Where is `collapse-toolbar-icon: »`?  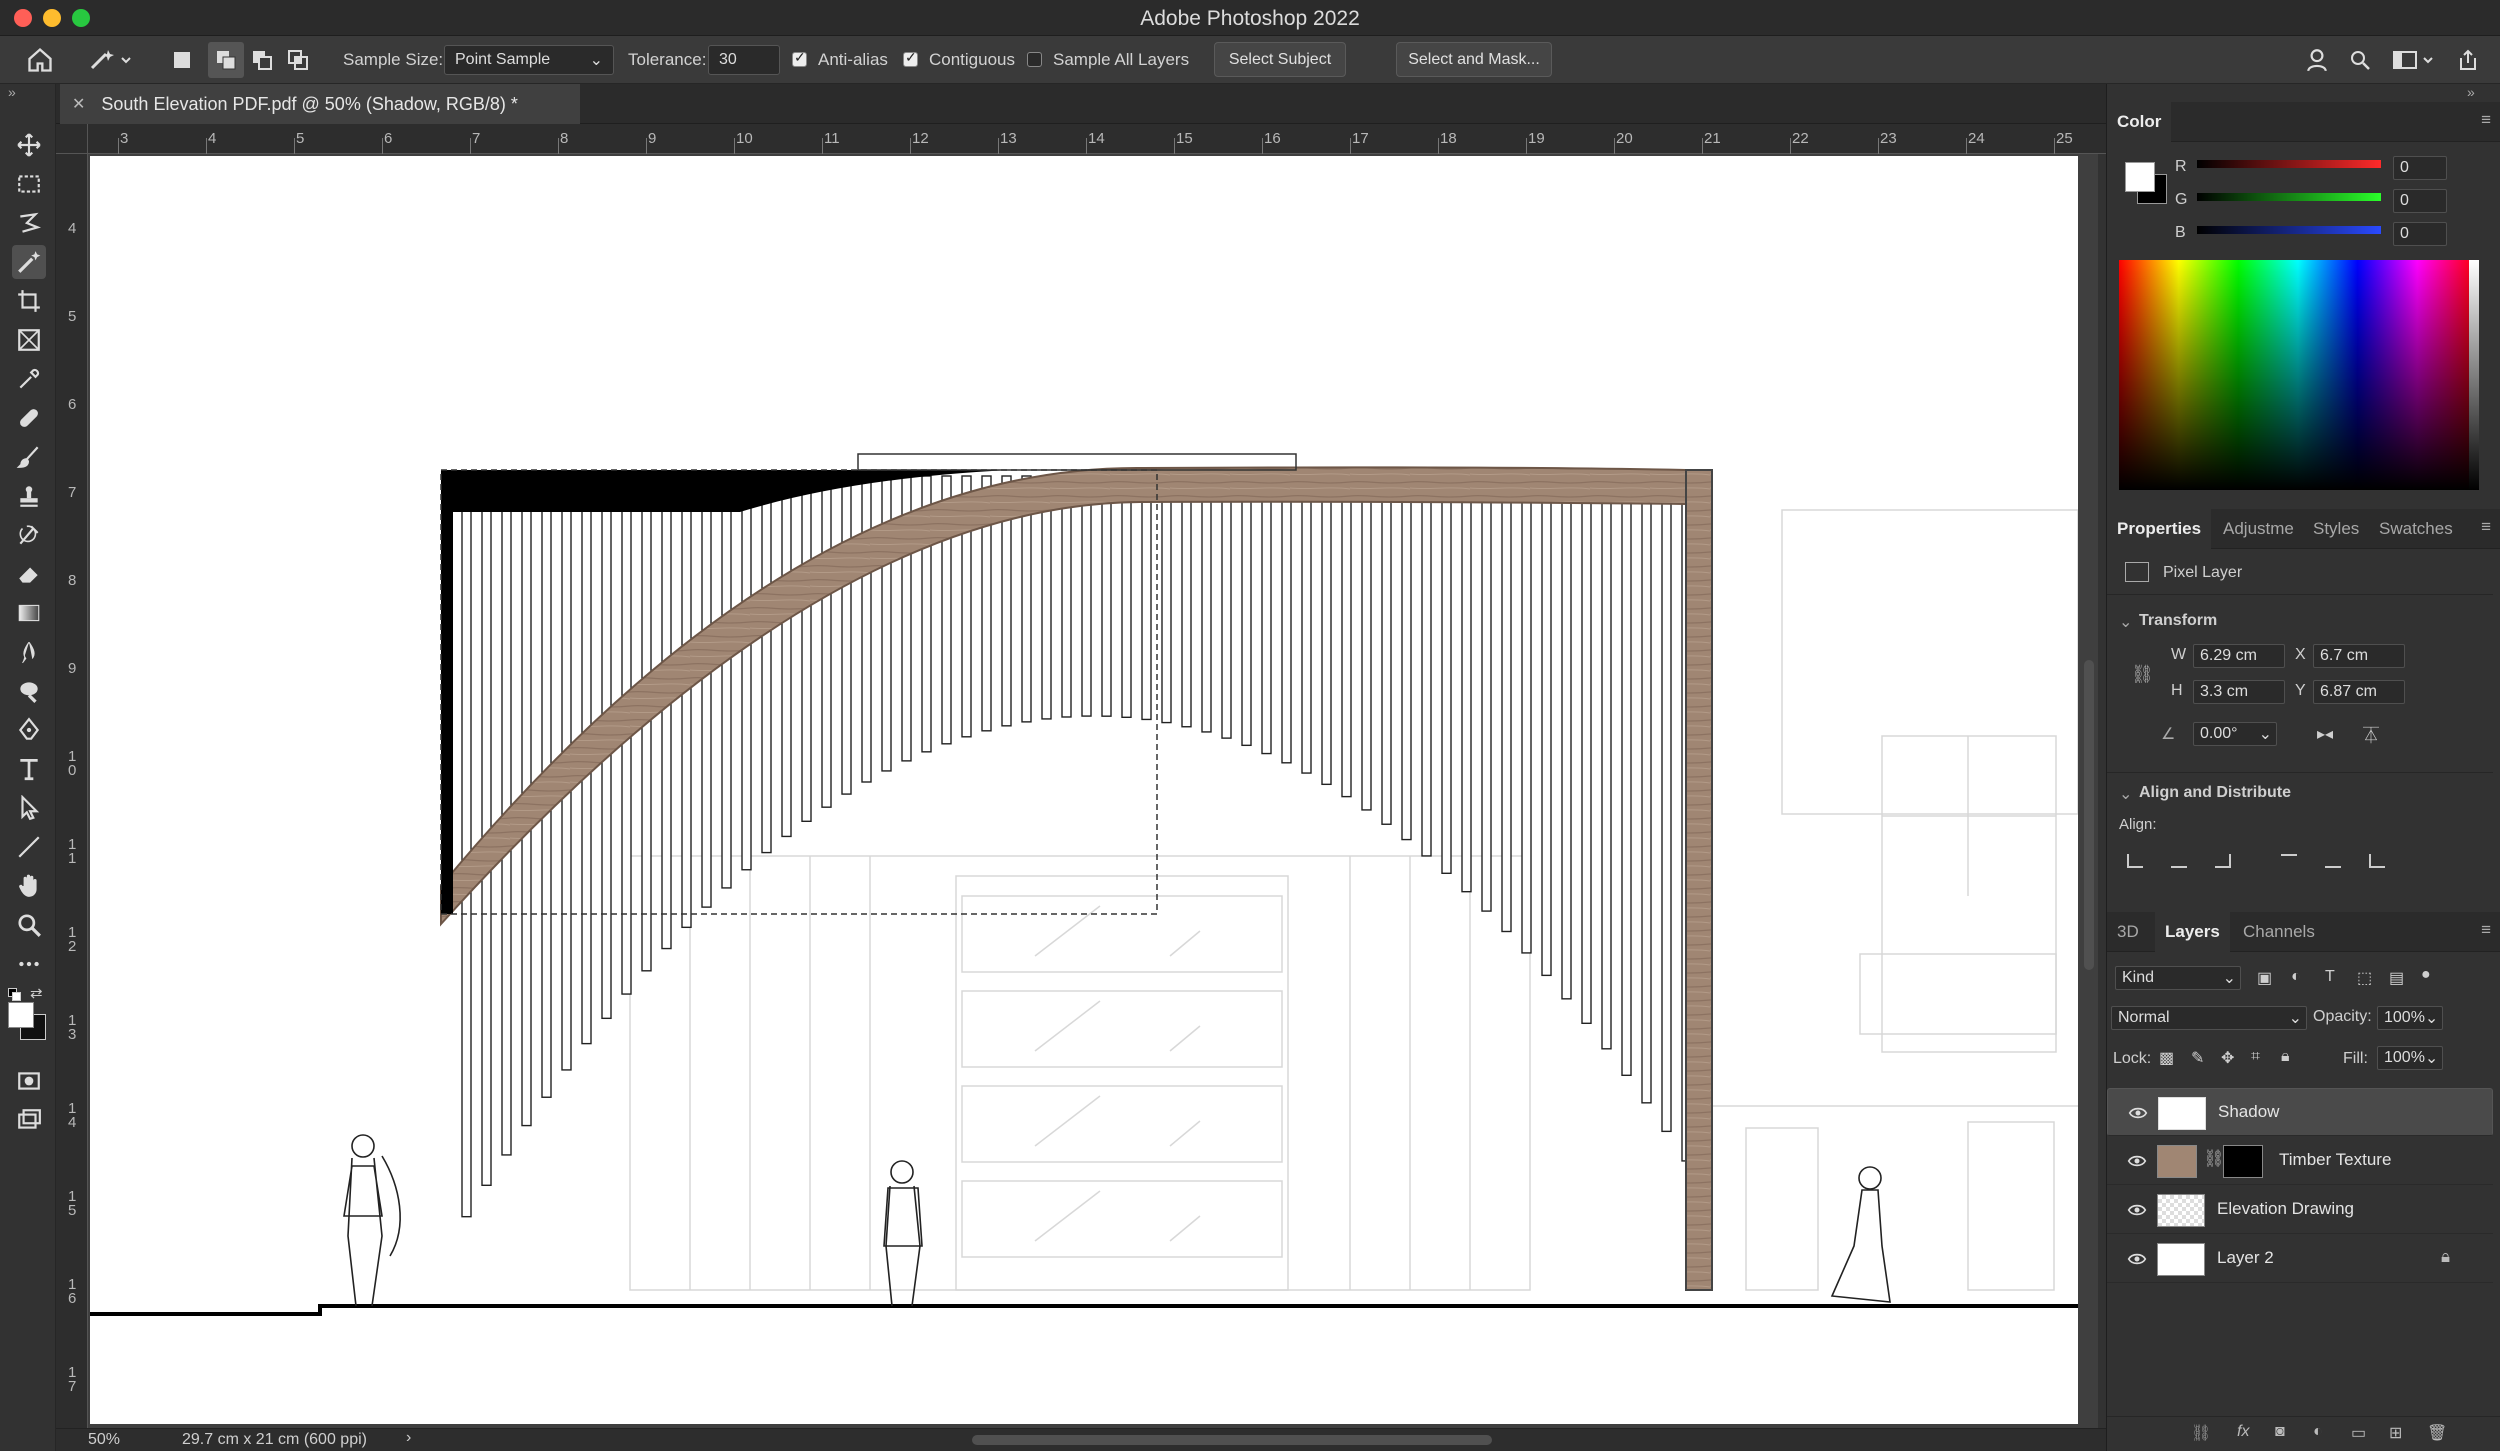
collapse-toolbar-icon: » is located at coordinates (12, 92).